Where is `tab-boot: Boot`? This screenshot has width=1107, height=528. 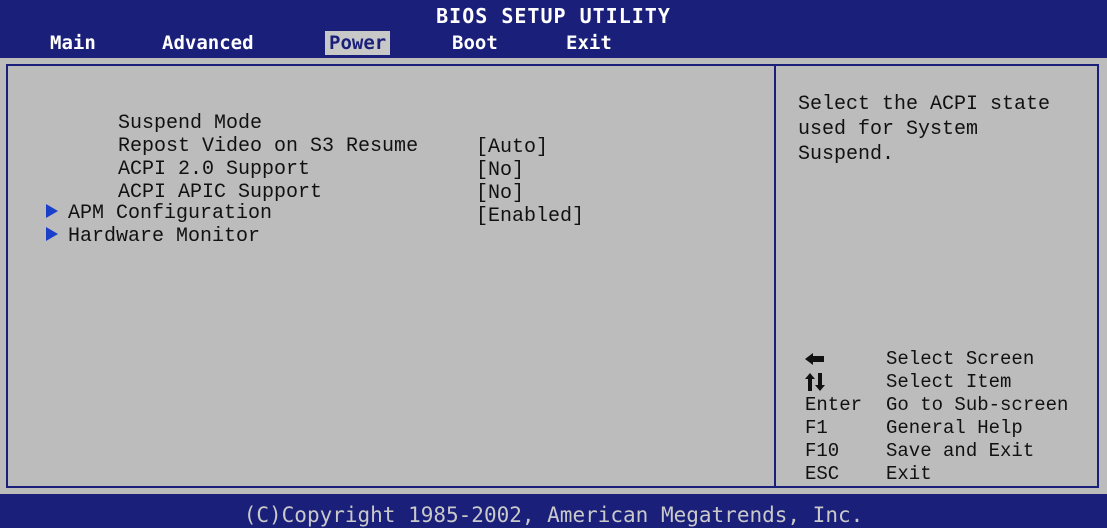 tab-boot: Boot is located at coordinates (475, 43).